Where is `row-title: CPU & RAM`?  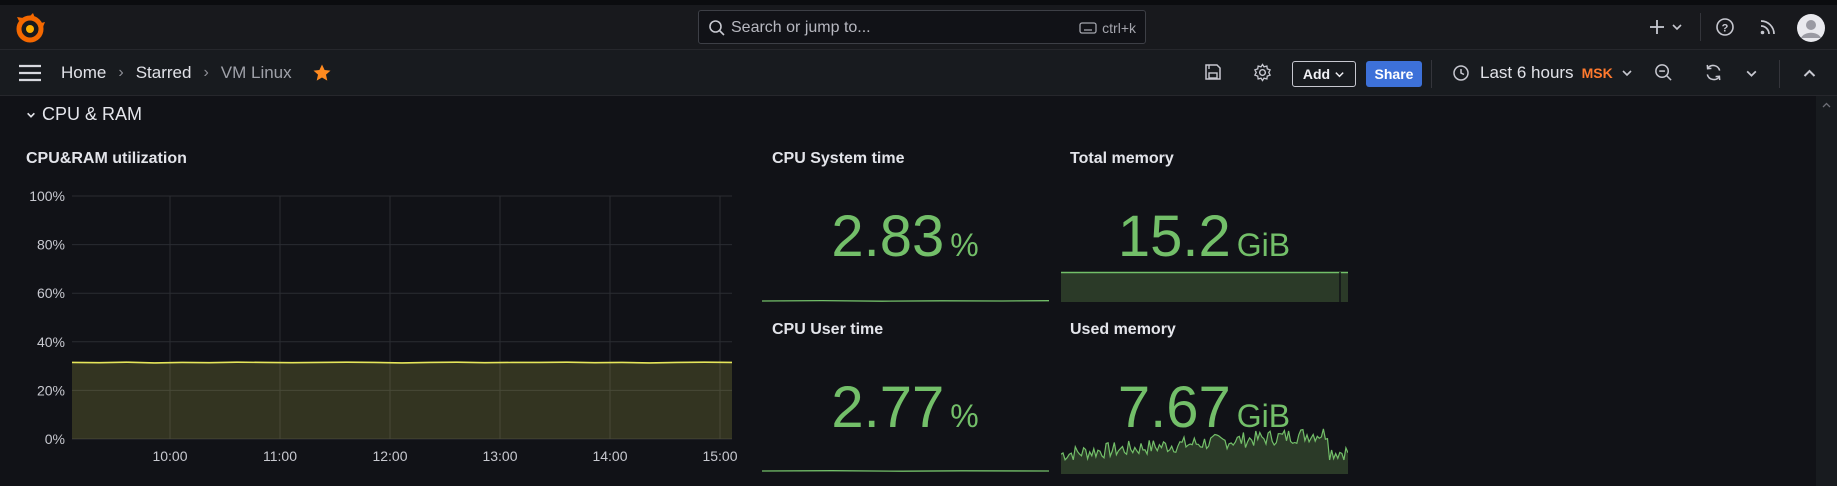 row-title: CPU & RAM is located at coordinates (92, 114).